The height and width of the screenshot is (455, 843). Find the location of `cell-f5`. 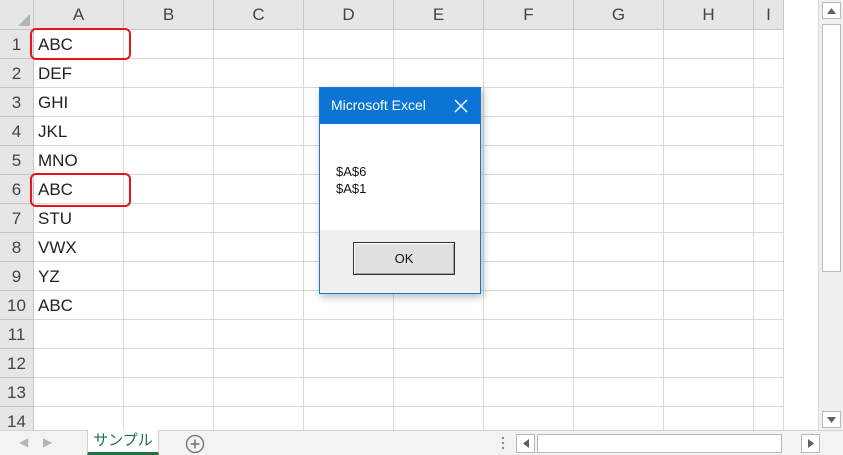

cell-f5 is located at coordinates (529, 160).